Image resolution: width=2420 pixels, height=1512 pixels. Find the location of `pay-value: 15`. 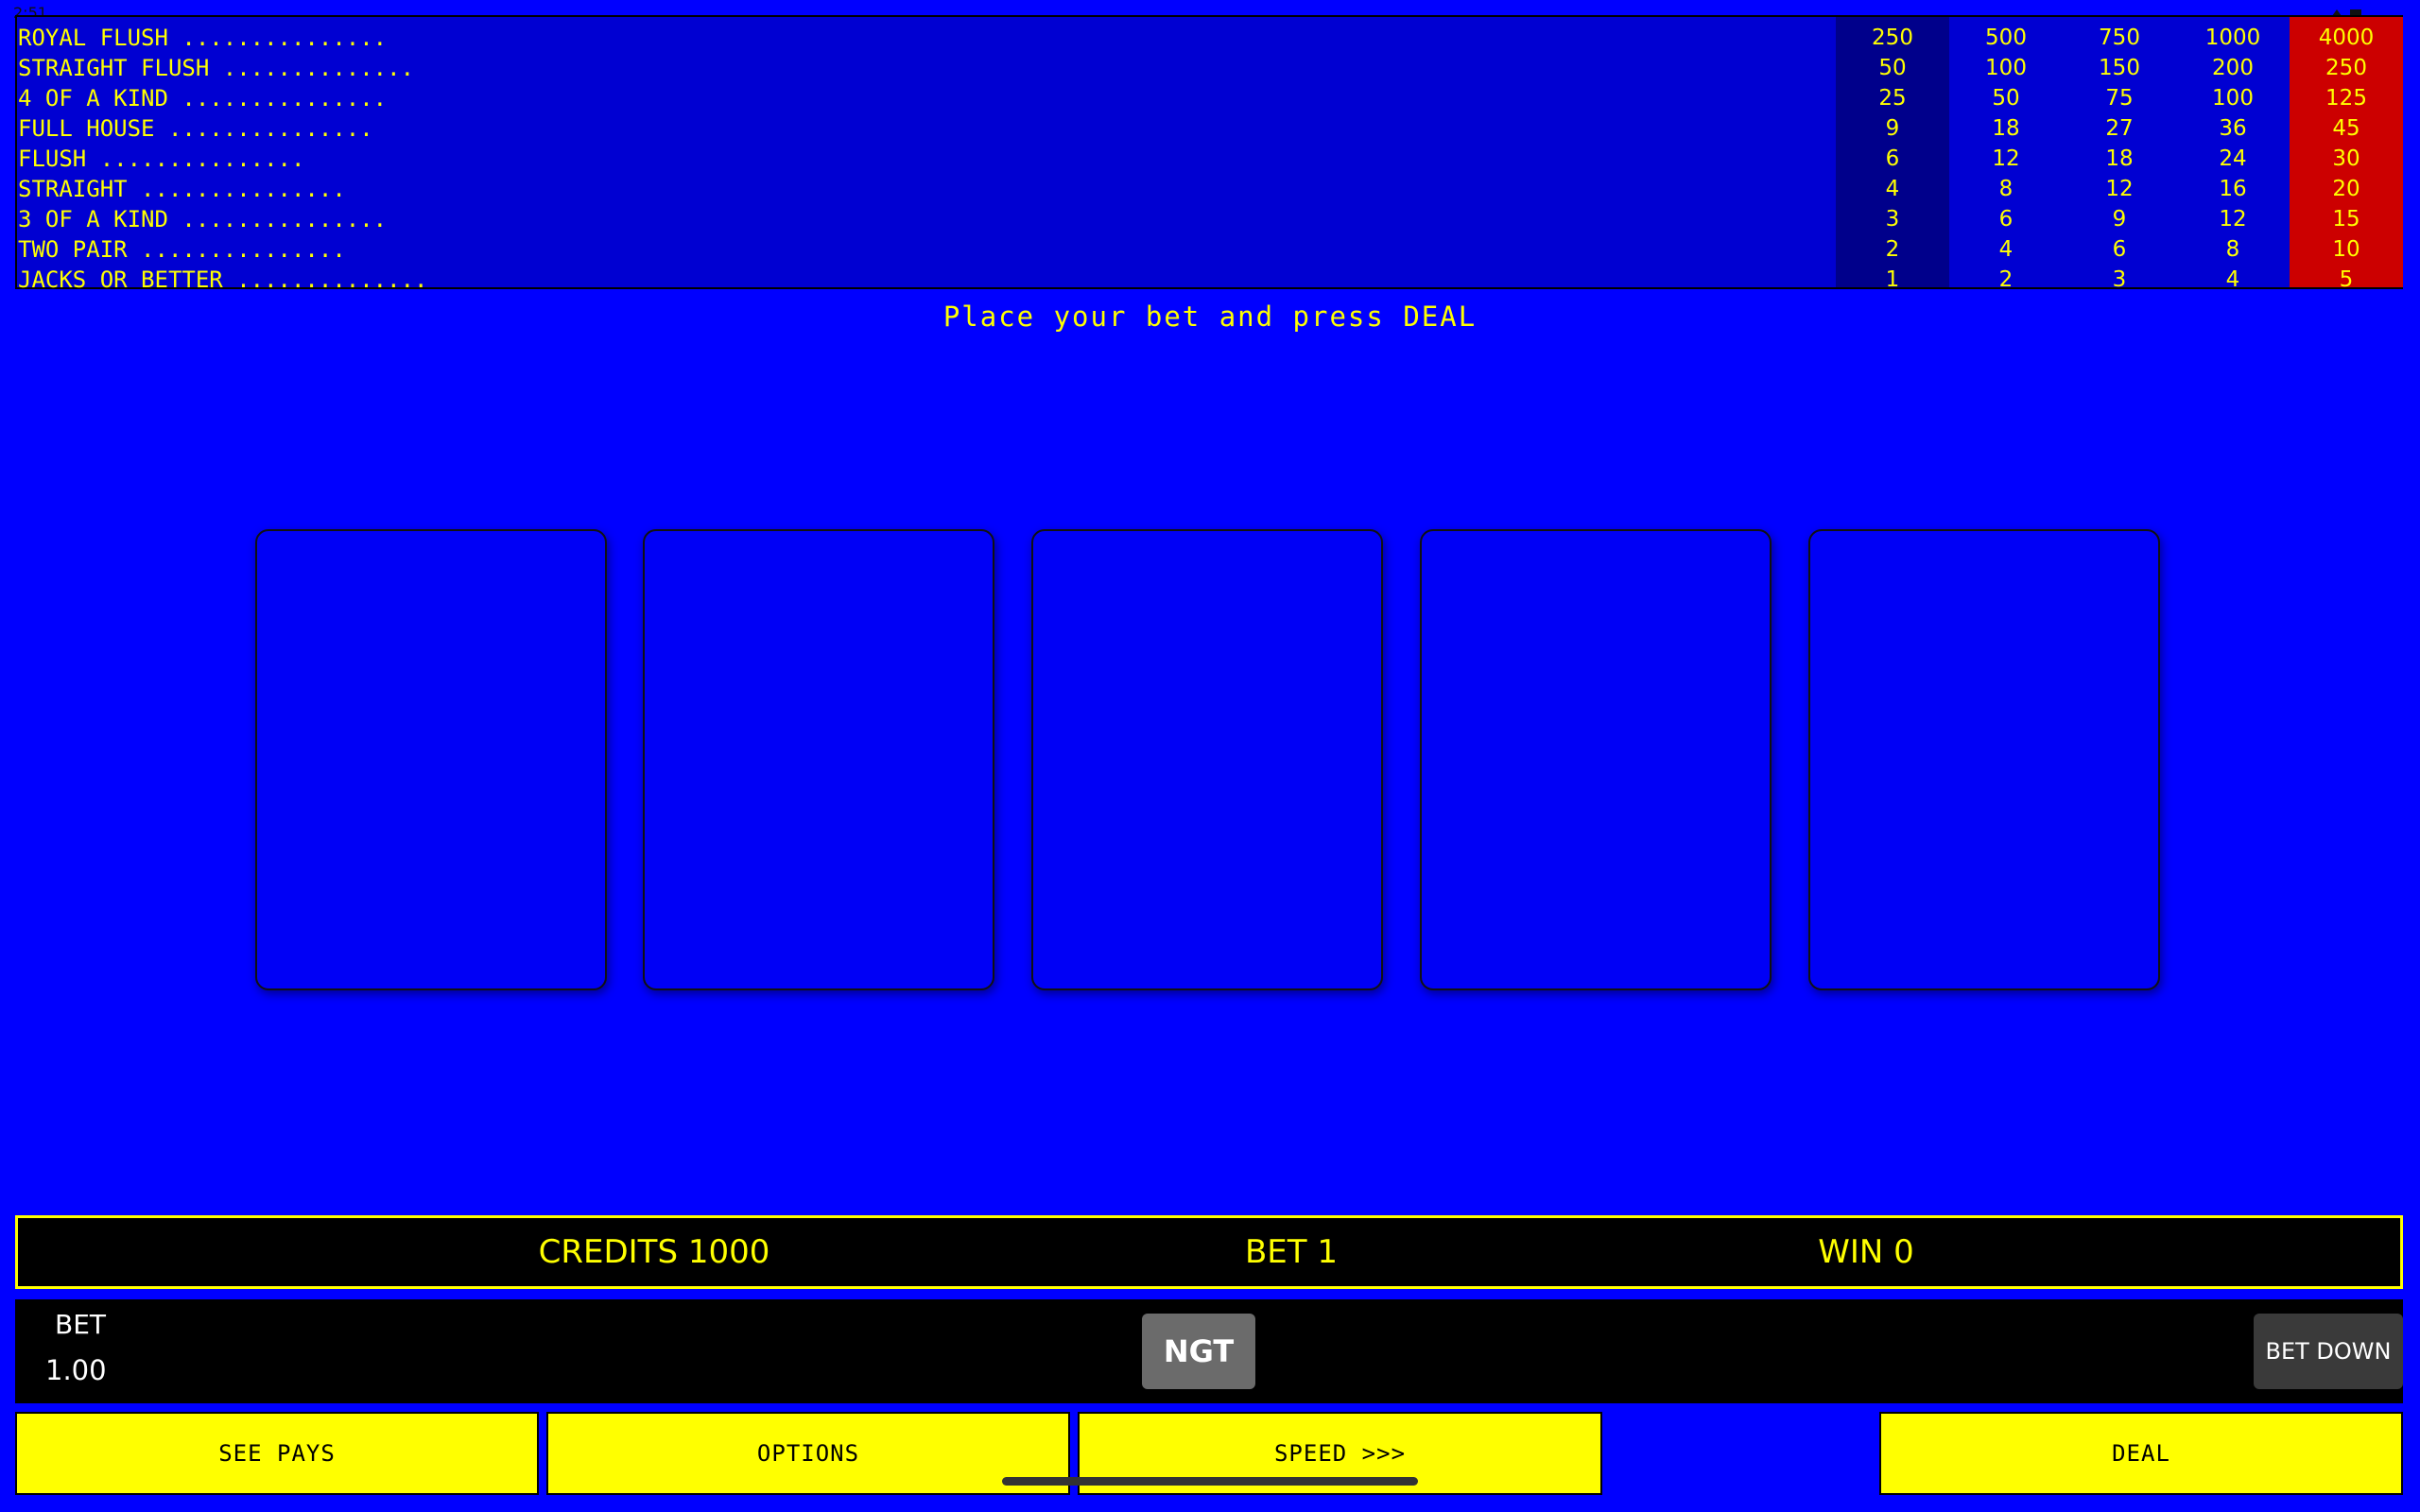

pay-value: 15 is located at coordinates (2346, 219).